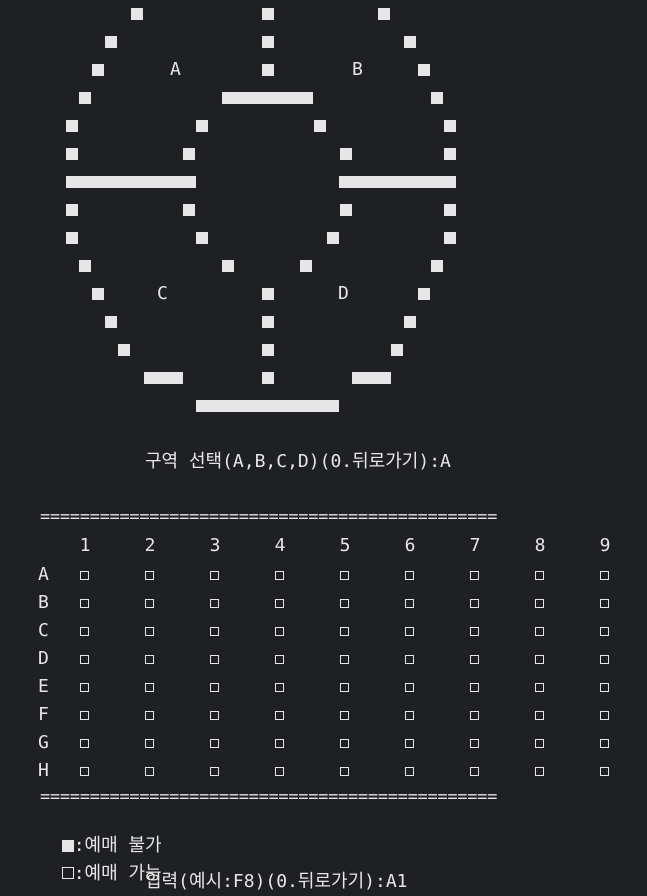 The image size is (647, 896). What do you see at coordinates (279, 715) in the screenshot?
I see `seat-F4` at bounding box center [279, 715].